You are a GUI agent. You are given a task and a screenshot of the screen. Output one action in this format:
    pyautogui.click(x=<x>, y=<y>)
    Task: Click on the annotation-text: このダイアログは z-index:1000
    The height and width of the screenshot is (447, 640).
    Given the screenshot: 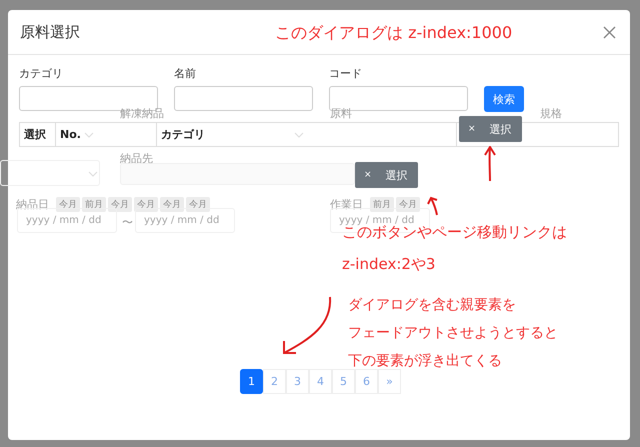 What is the action you would take?
    pyautogui.click(x=393, y=33)
    